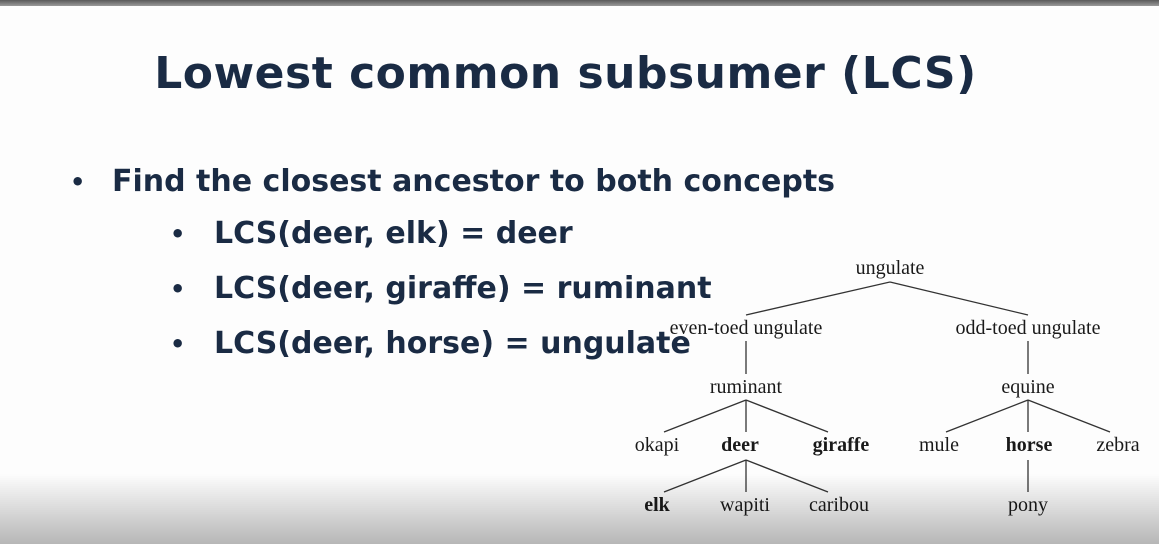 This screenshot has width=1159, height=544. Describe the element at coordinates (746, 387) in the screenshot. I see `node-ruminant: ruminant` at that location.